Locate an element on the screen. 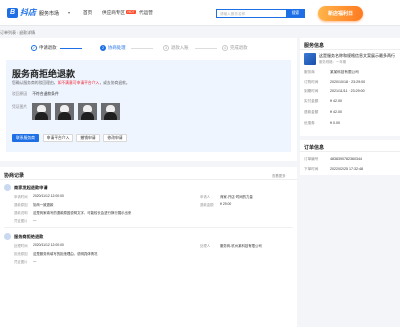  nav-home: 首页 is located at coordinates (87, 13).